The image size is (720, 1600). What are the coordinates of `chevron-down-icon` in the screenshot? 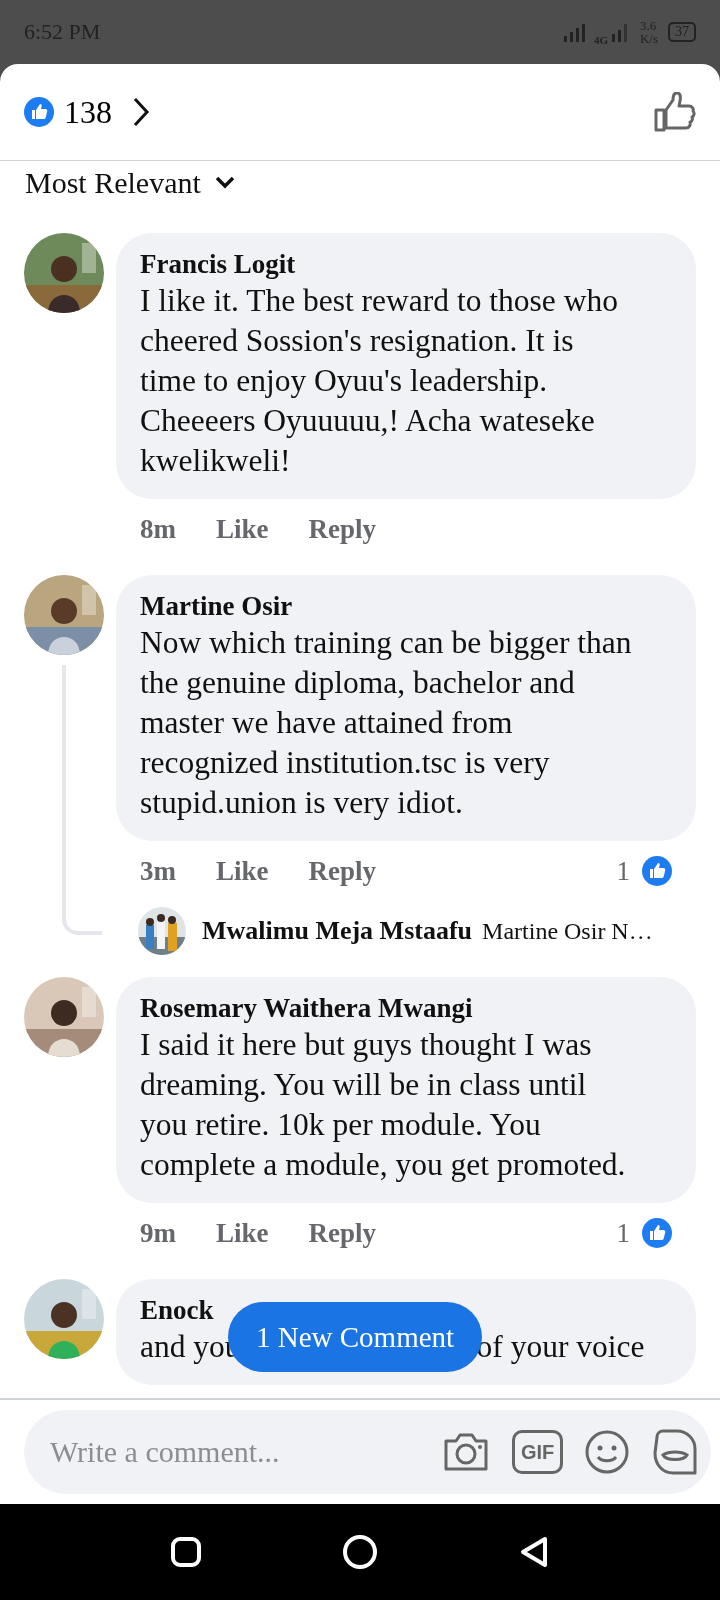 It's located at (224, 183).